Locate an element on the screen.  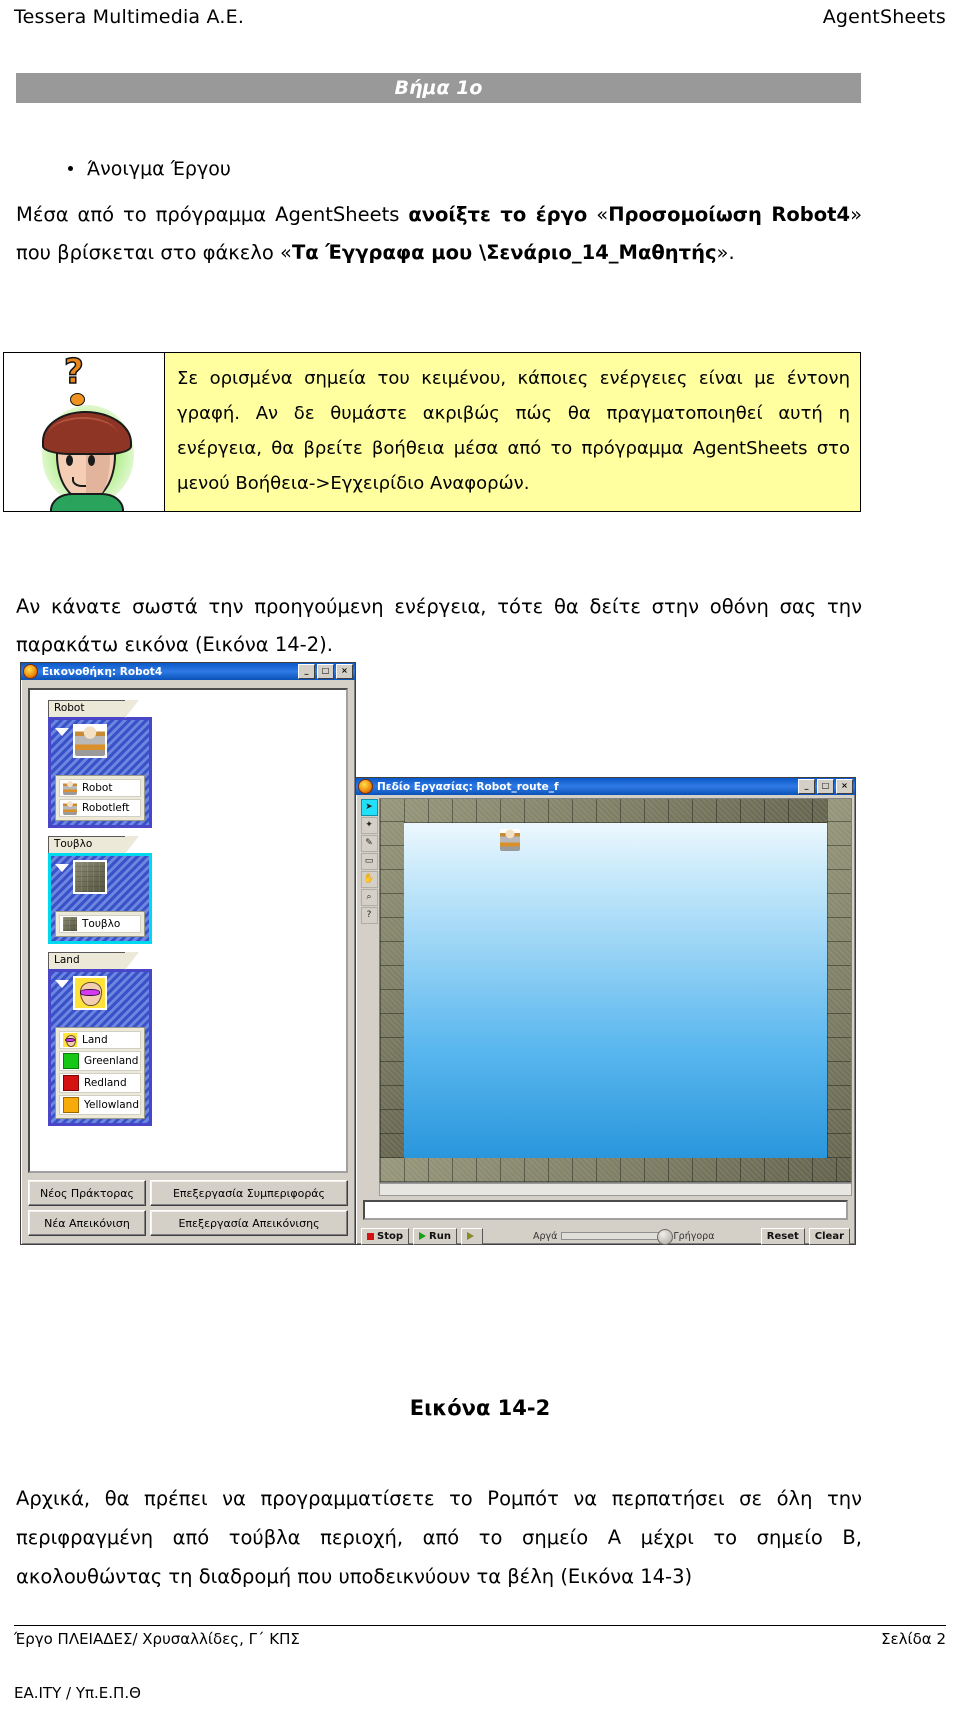
play-triangle-icon is located at coordinates (423, 1236).